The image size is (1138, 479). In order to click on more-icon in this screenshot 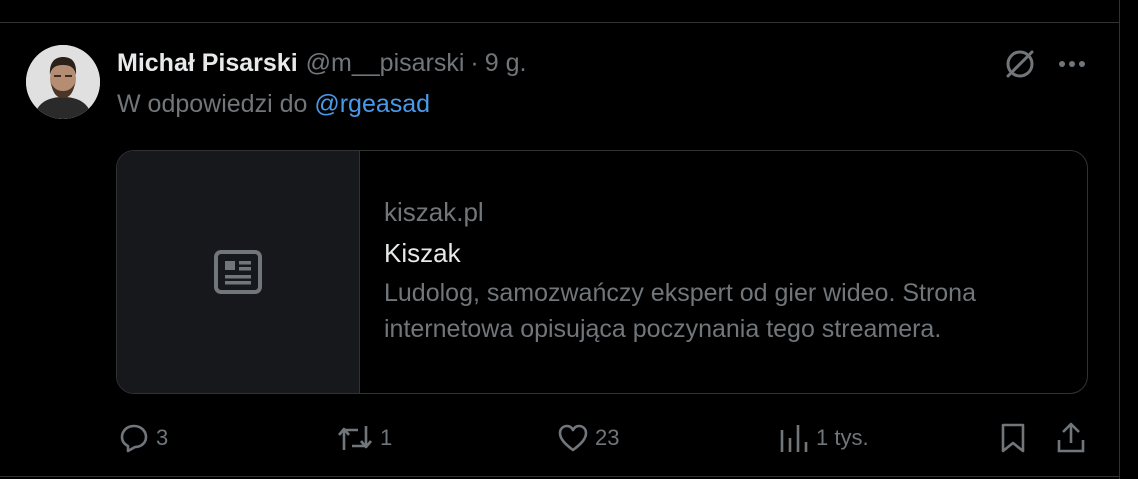, I will do `click(1072, 64)`.